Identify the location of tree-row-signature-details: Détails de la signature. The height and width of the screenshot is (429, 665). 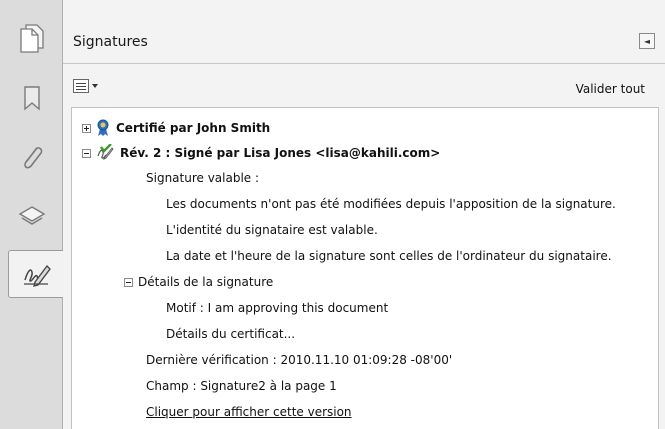
(198, 282).